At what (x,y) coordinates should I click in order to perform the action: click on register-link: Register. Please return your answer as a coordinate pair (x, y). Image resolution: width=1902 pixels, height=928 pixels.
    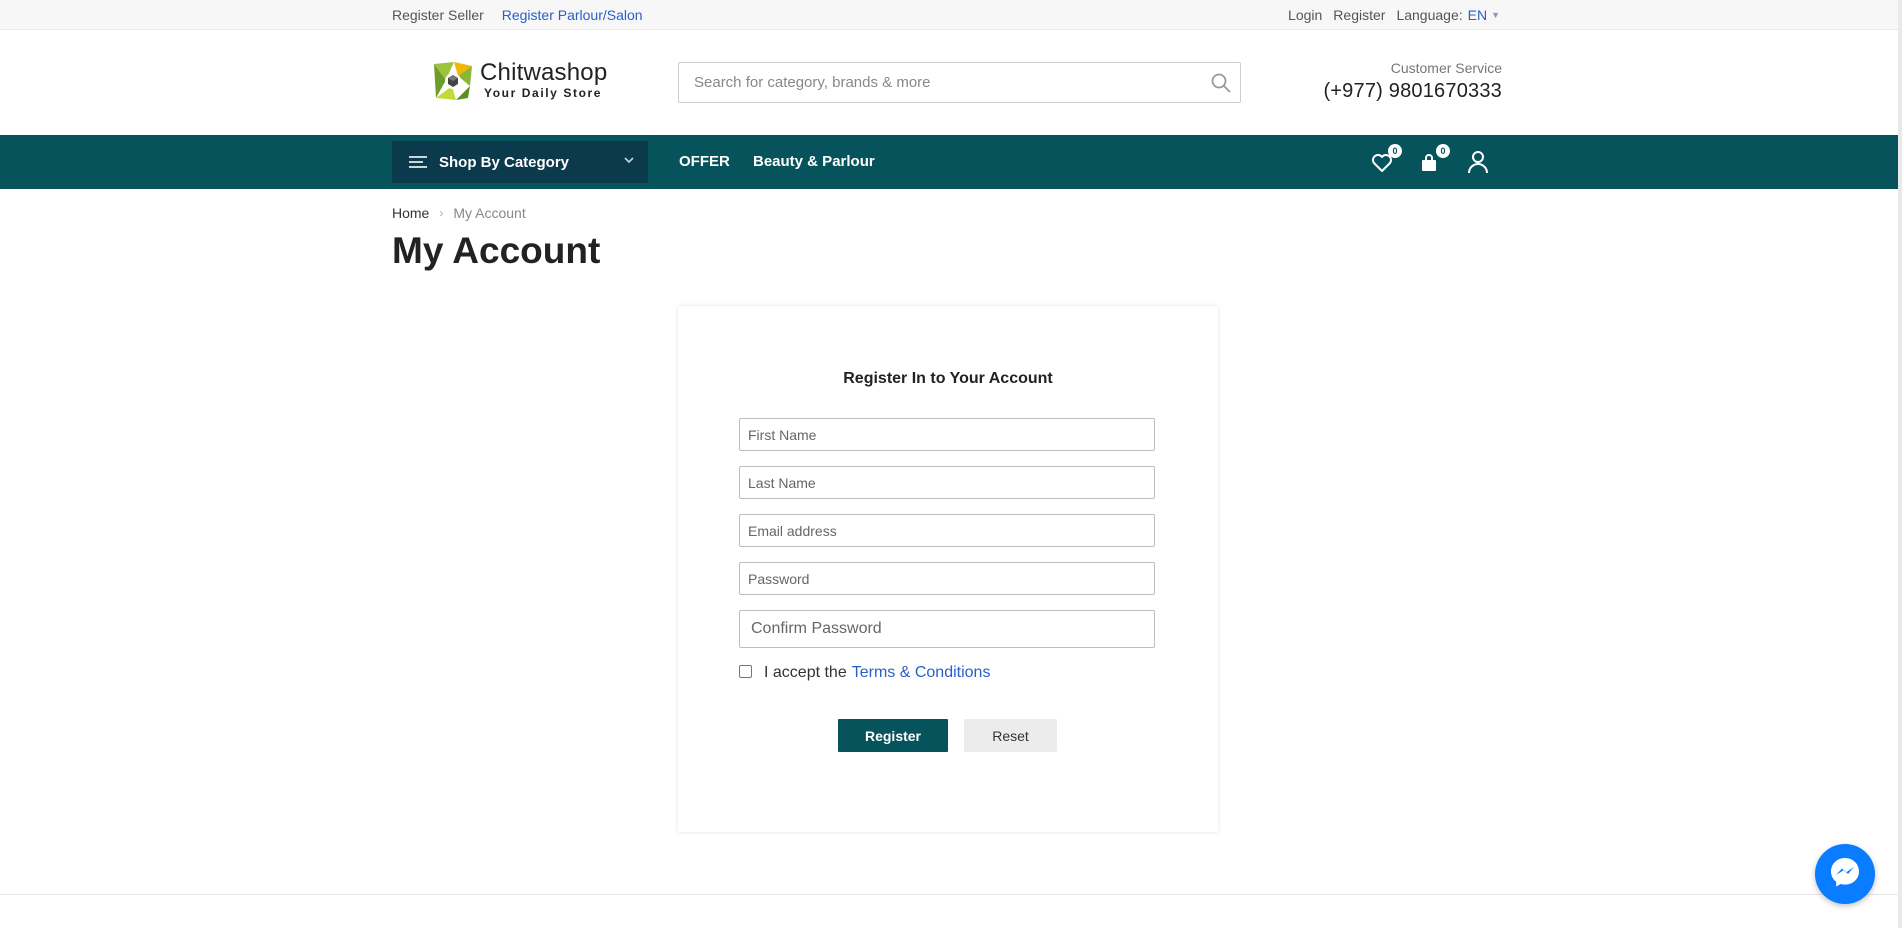
    Looking at the image, I should click on (1359, 15).